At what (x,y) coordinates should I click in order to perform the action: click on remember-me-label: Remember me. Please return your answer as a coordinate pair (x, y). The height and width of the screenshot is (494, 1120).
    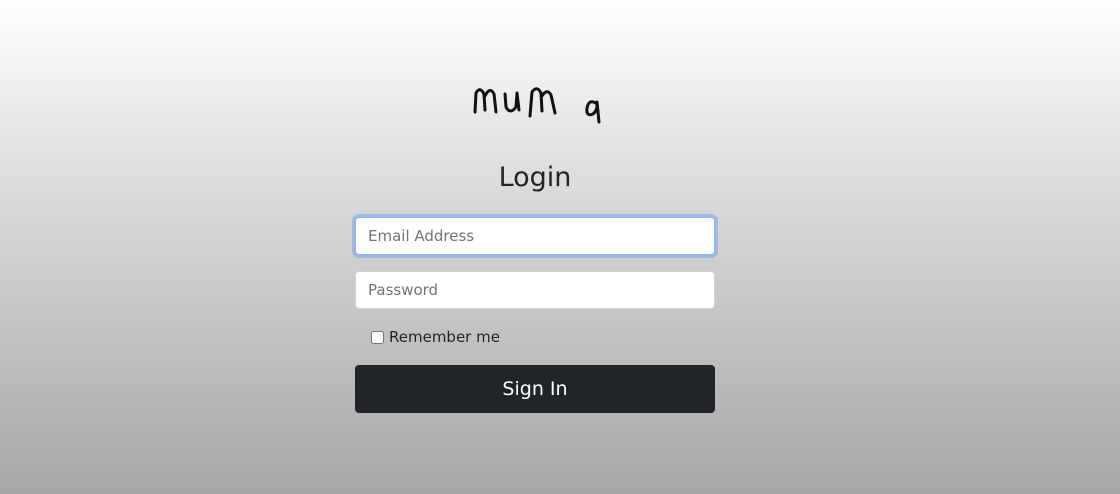
    Looking at the image, I should click on (444, 337).